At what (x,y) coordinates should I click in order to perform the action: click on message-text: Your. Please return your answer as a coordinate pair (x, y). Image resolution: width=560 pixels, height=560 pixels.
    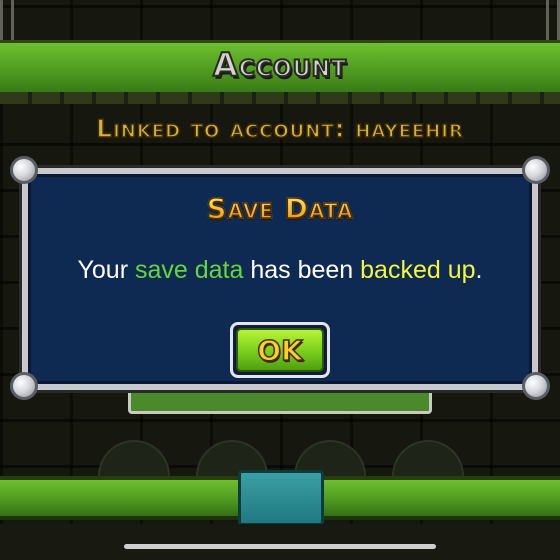
    Looking at the image, I should click on (106, 270).